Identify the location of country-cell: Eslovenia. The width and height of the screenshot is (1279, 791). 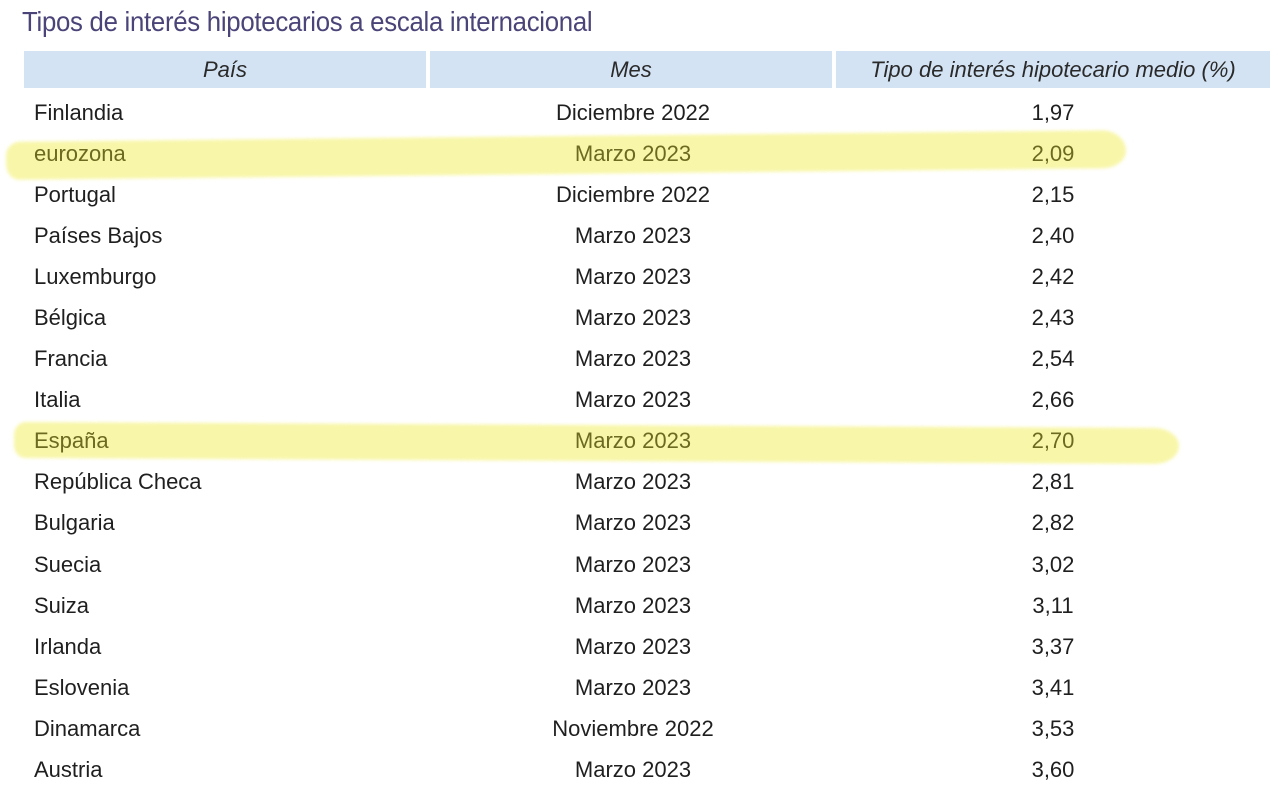
(82, 687).